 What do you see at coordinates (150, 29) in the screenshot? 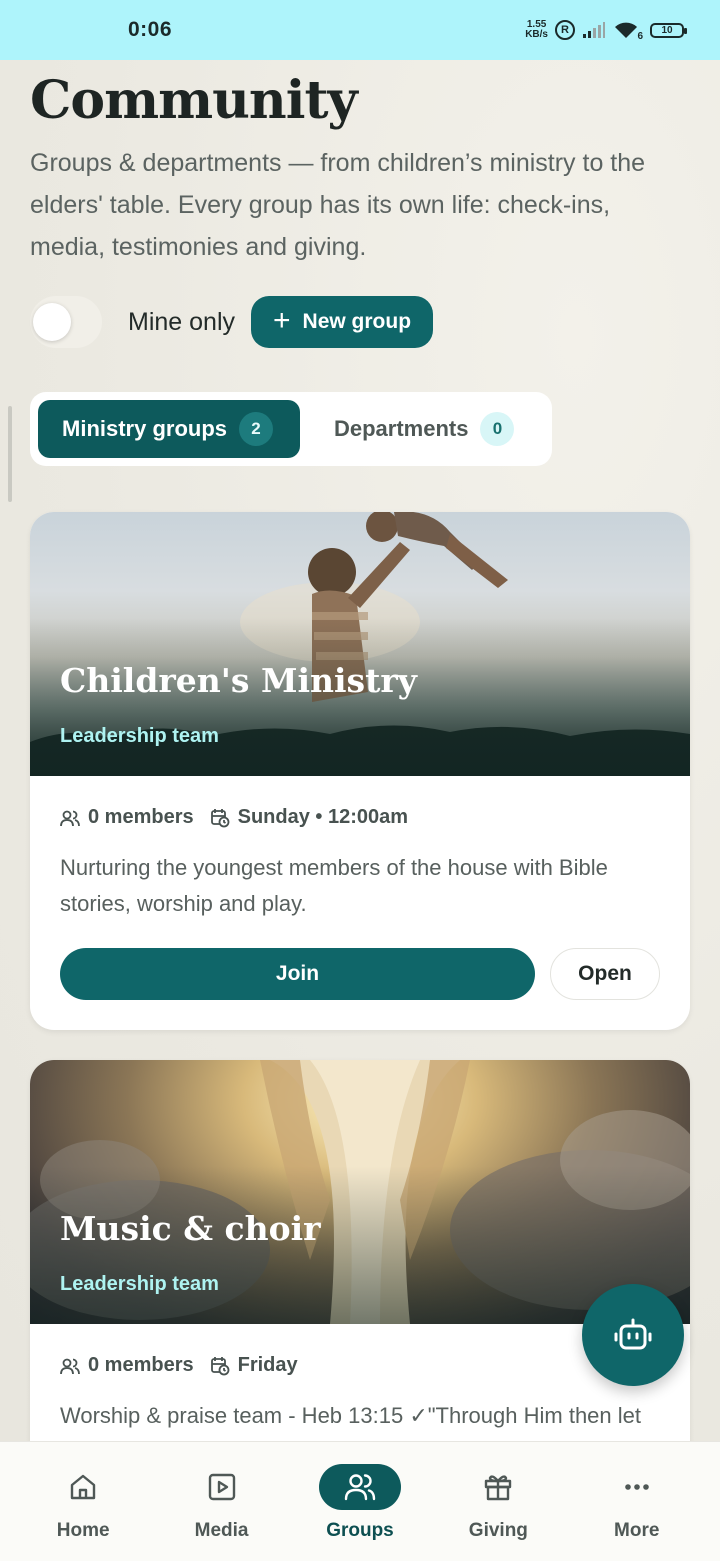
I see `status-time: 0:06` at bounding box center [150, 29].